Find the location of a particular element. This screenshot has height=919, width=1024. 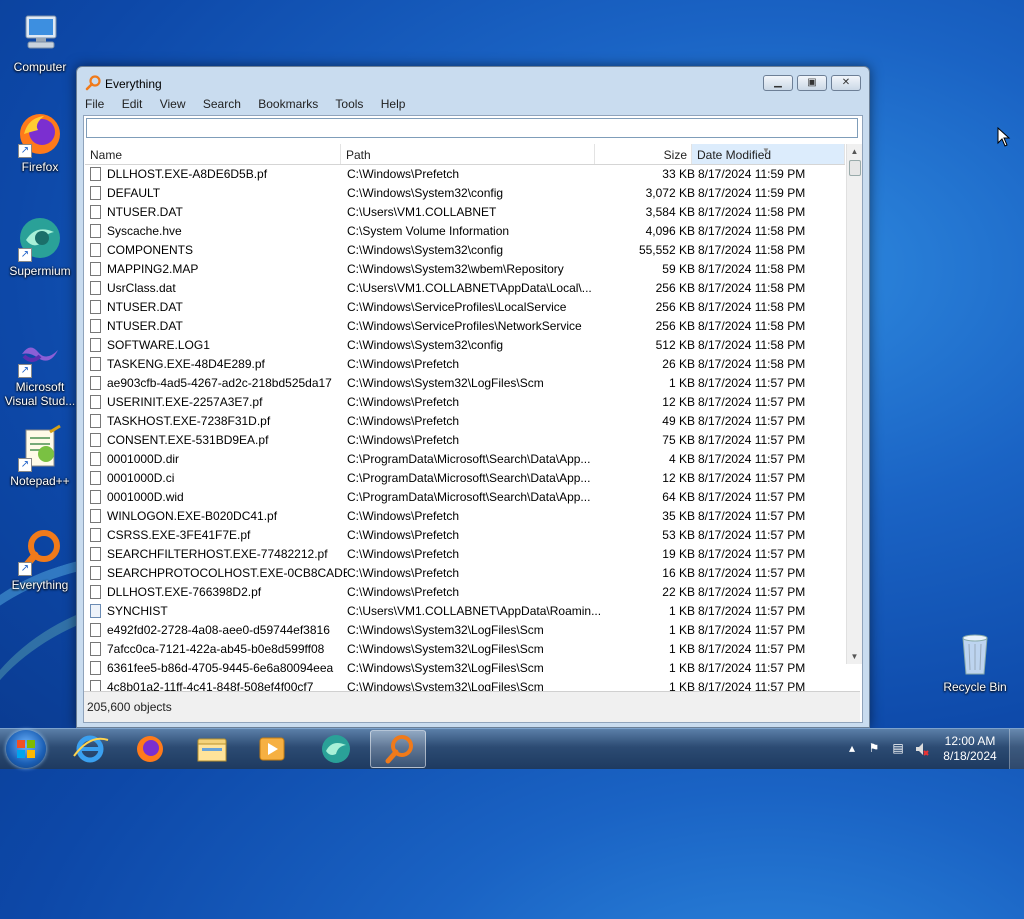

search-input is located at coordinates (472, 128).